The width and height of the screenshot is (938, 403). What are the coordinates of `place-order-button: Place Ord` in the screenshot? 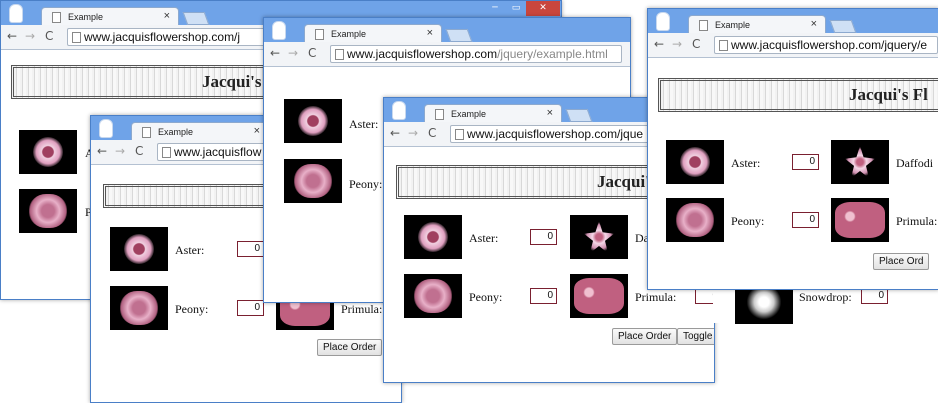 It's located at (901, 261).